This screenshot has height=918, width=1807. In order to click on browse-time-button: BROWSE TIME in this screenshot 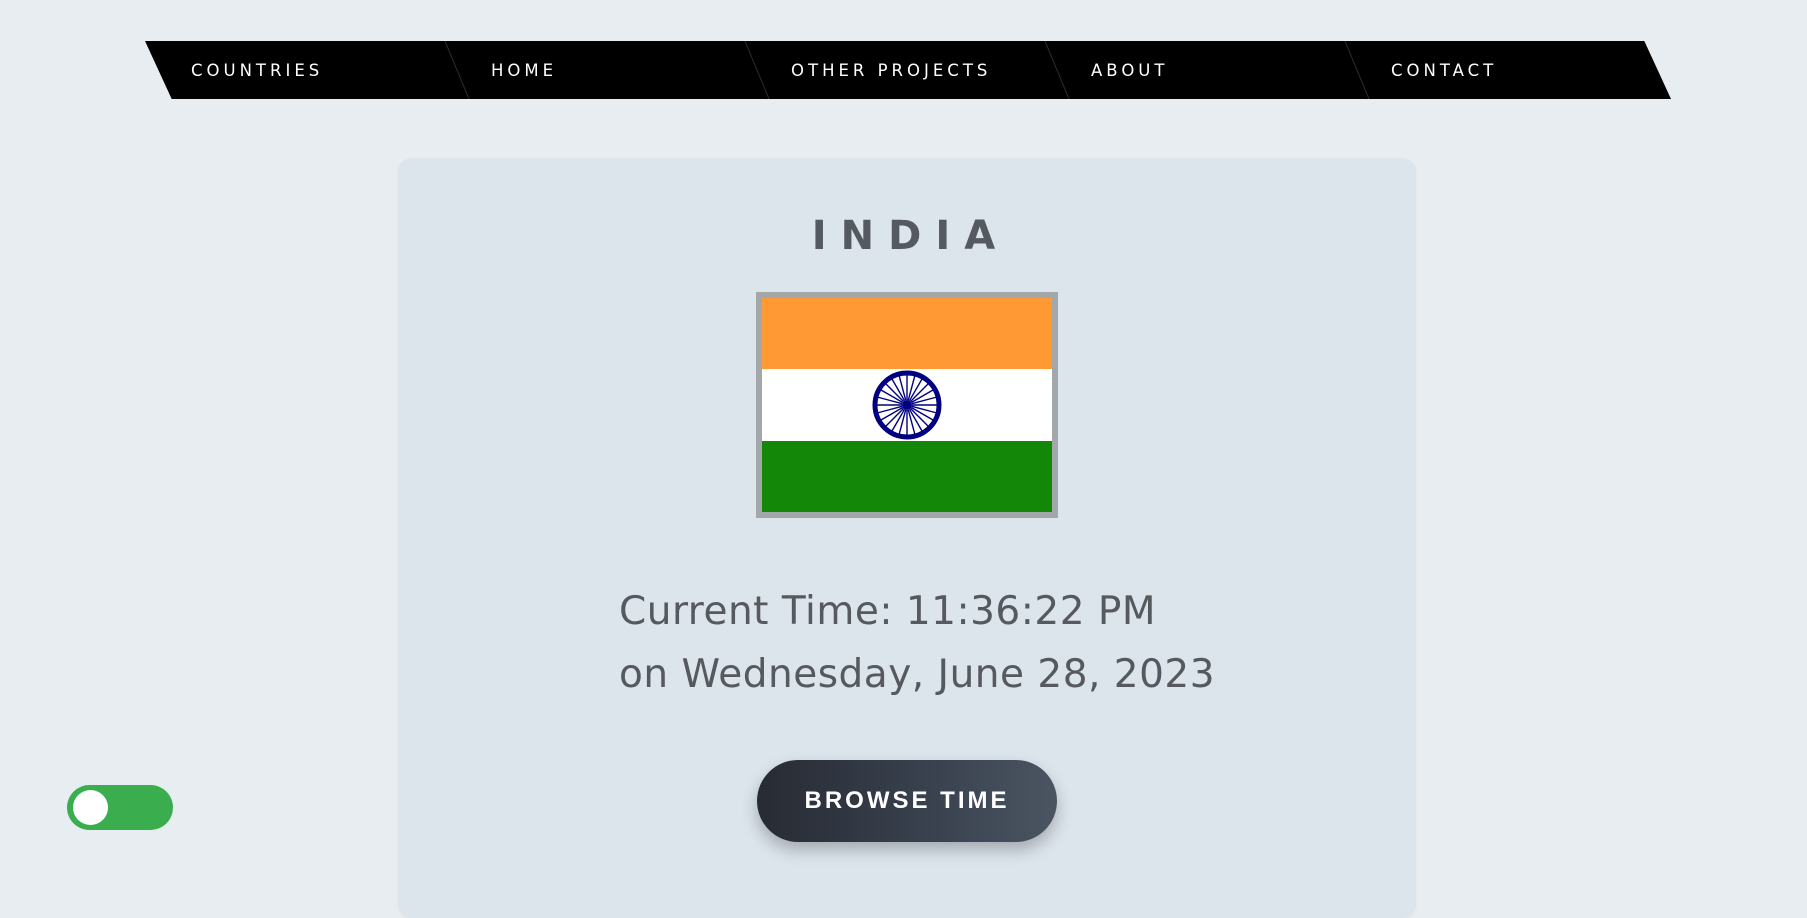, I will do `click(907, 801)`.